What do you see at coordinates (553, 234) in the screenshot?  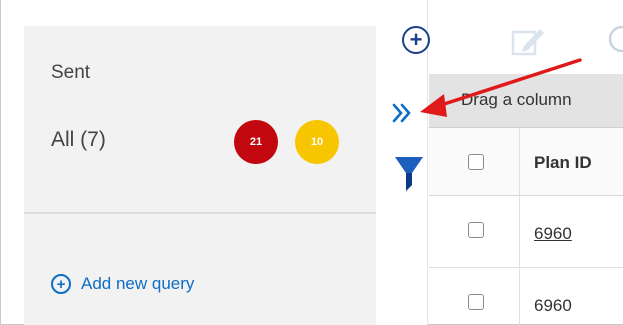 I see `plan-id-link: 6960` at bounding box center [553, 234].